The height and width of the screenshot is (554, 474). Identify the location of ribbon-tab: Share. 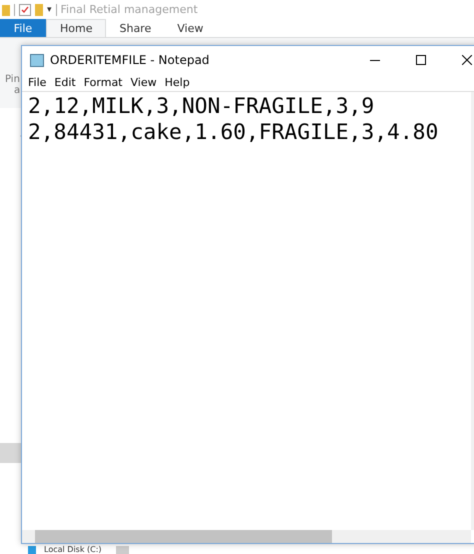
(135, 28).